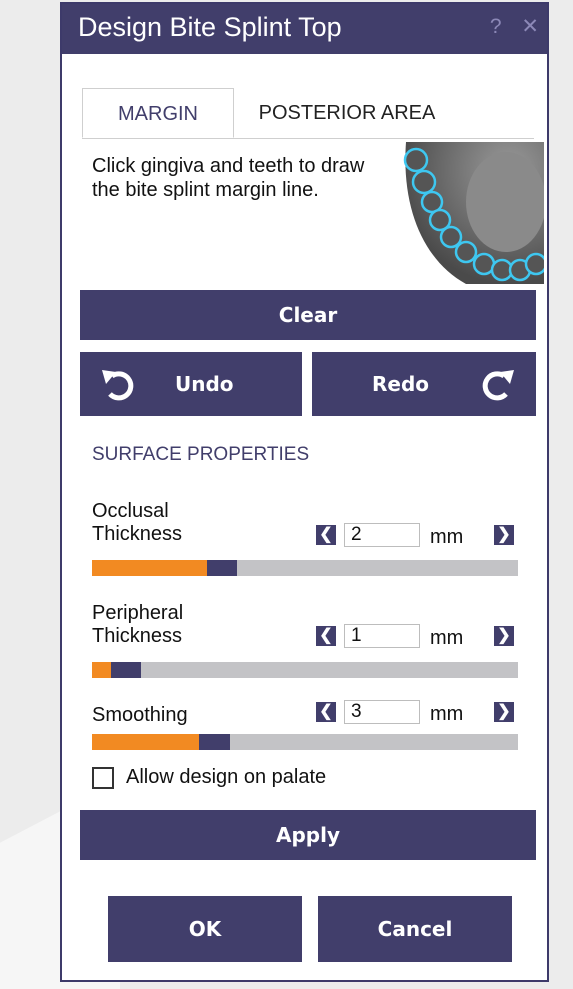  Describe the element at coordinates (504, 636) in the screenshot. I see `peripheral-increase-button: ❯` at that location.